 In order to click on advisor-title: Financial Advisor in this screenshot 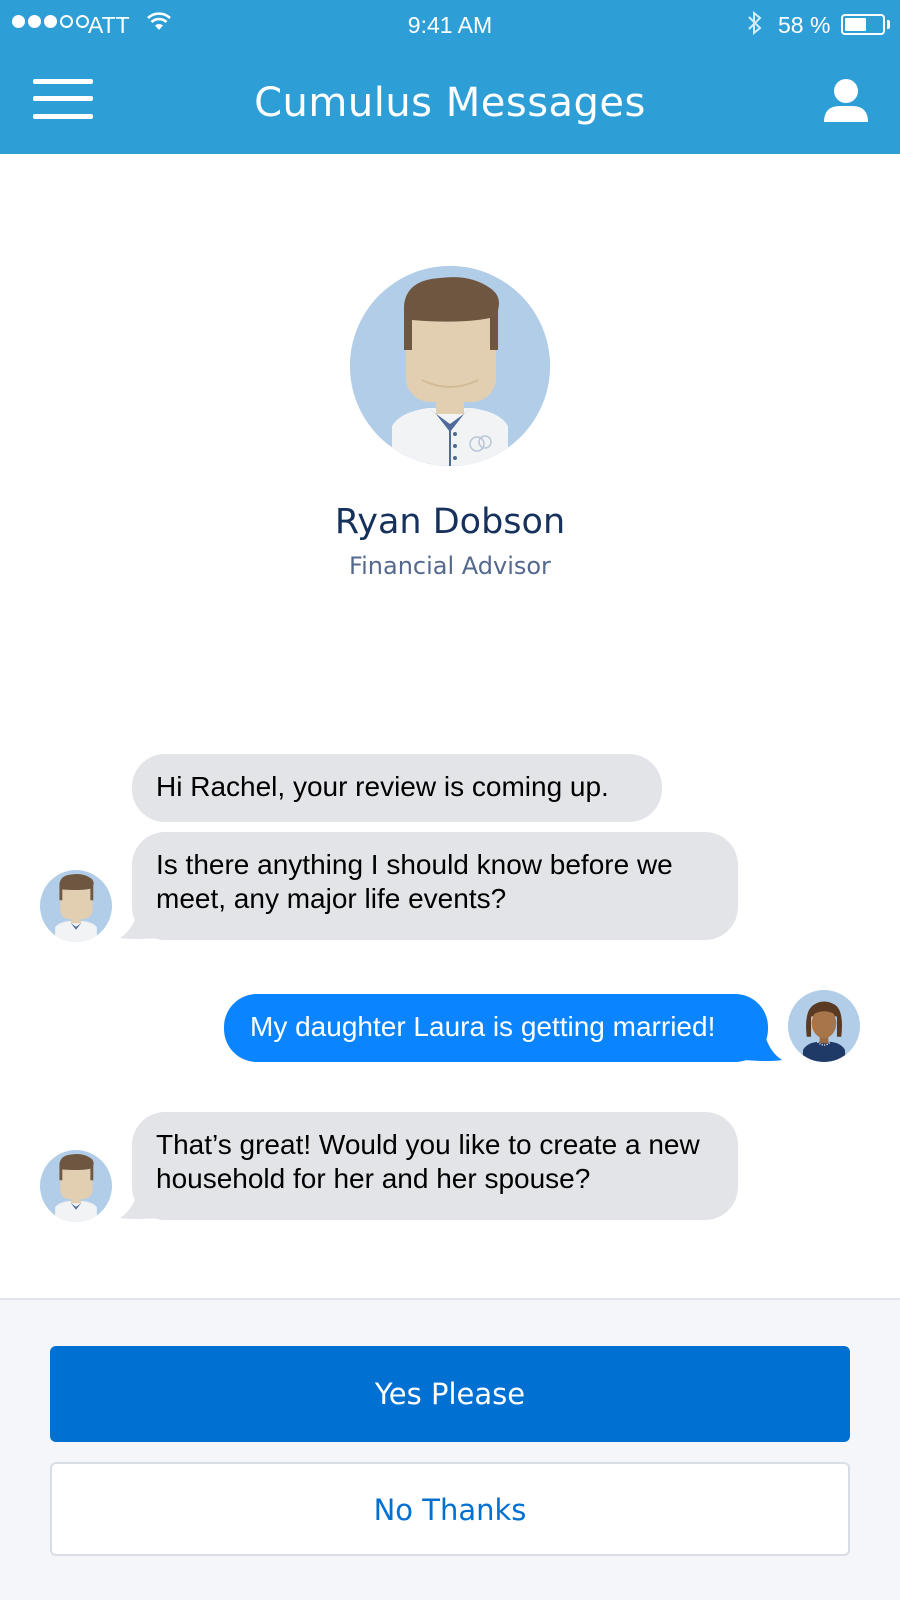, I will do `click(450, 566)`.